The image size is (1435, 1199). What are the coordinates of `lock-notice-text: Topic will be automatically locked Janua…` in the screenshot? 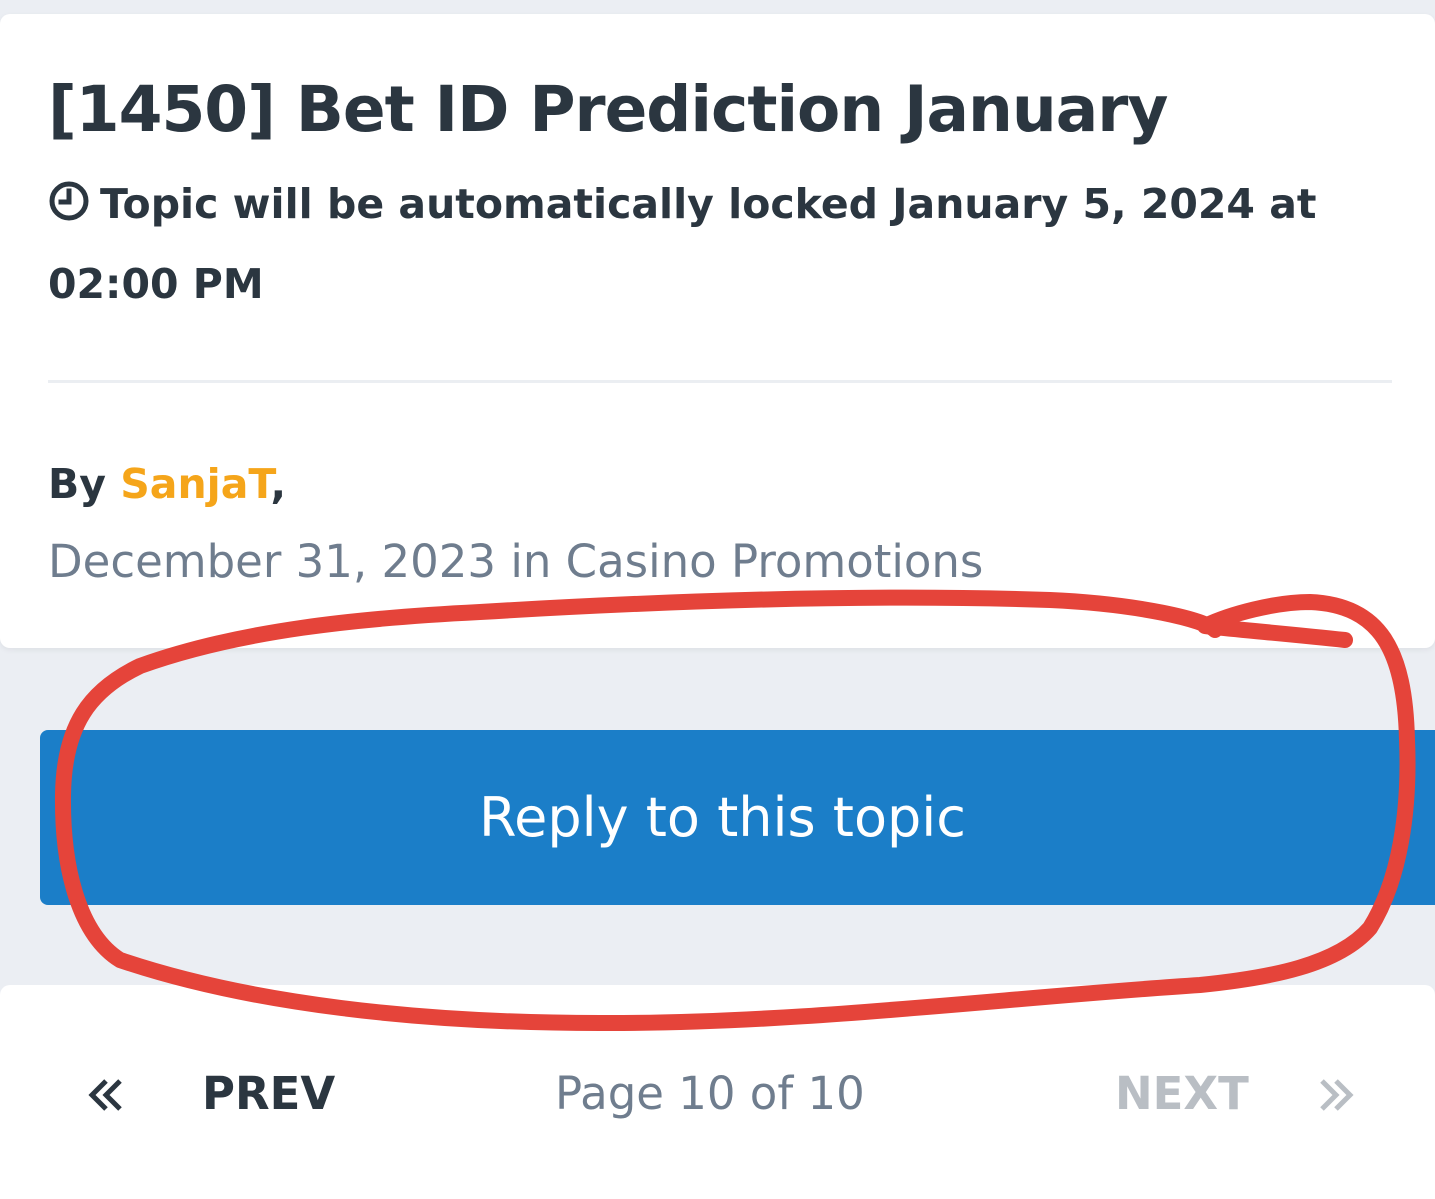 It's located at (682, 244).